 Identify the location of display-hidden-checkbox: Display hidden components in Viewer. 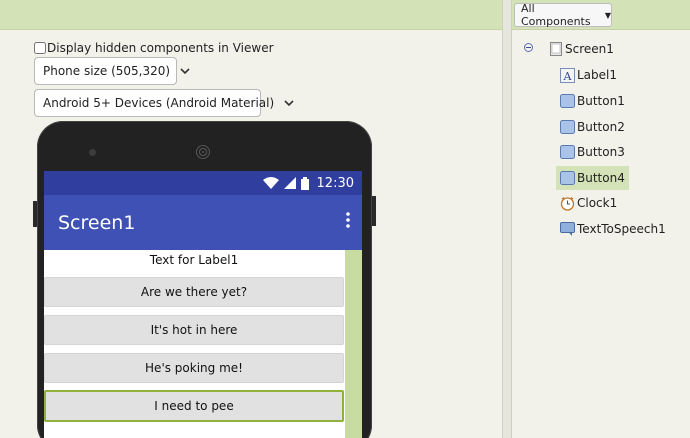
(154, 48).